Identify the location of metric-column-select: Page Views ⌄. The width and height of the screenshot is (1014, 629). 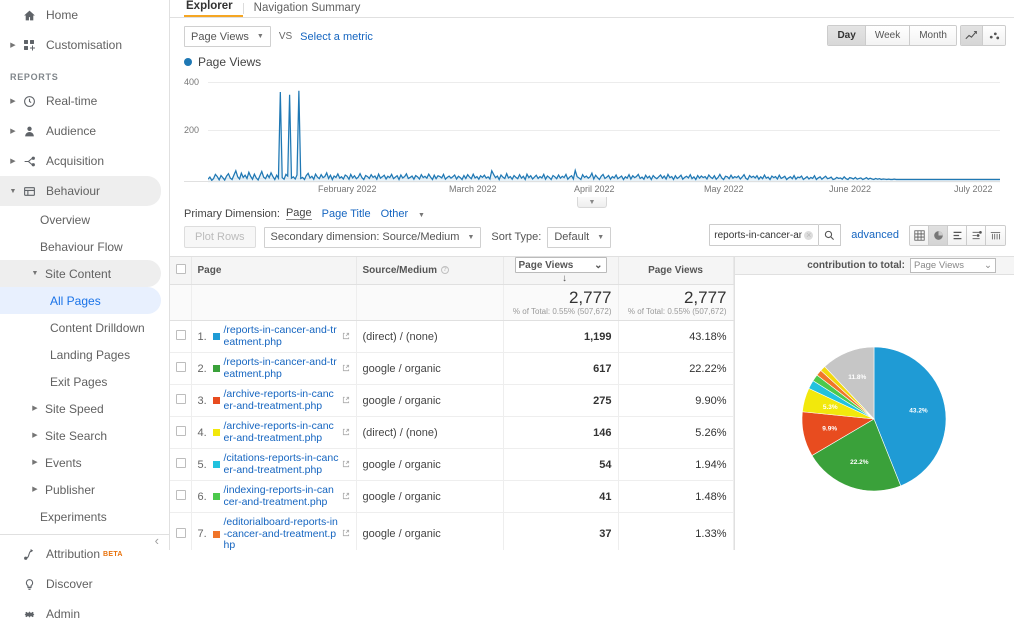
(561, 265).